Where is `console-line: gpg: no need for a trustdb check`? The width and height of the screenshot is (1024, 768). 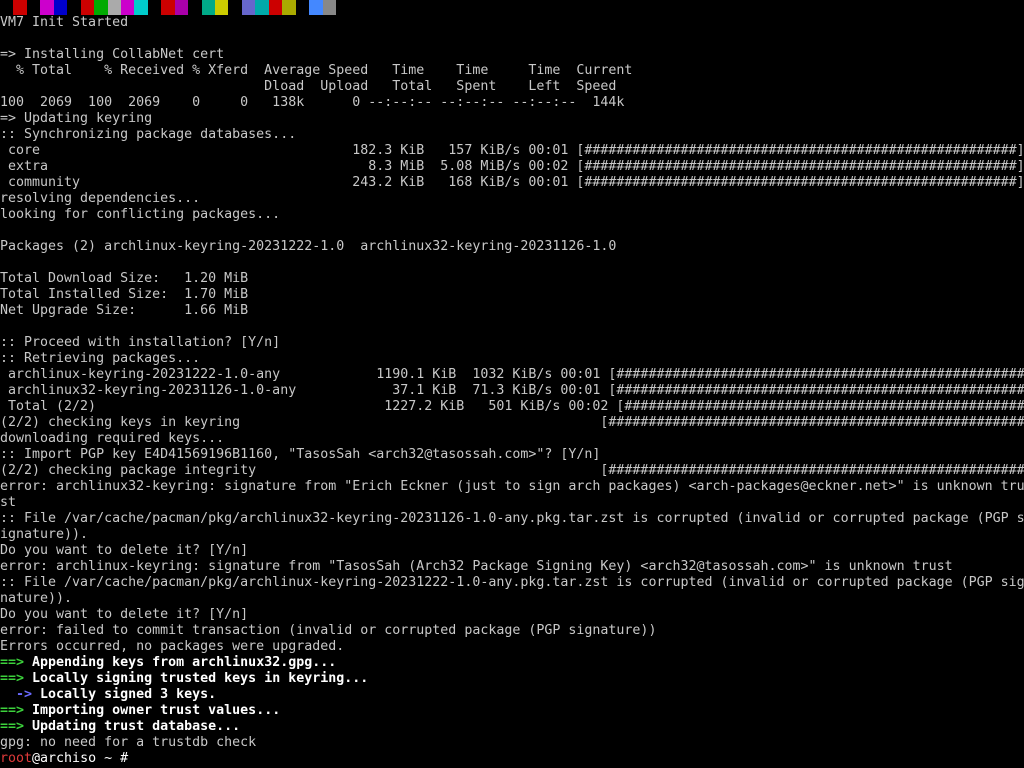 console-line: gpg: no need for a trustdb check is located at coordinates (128, 742).